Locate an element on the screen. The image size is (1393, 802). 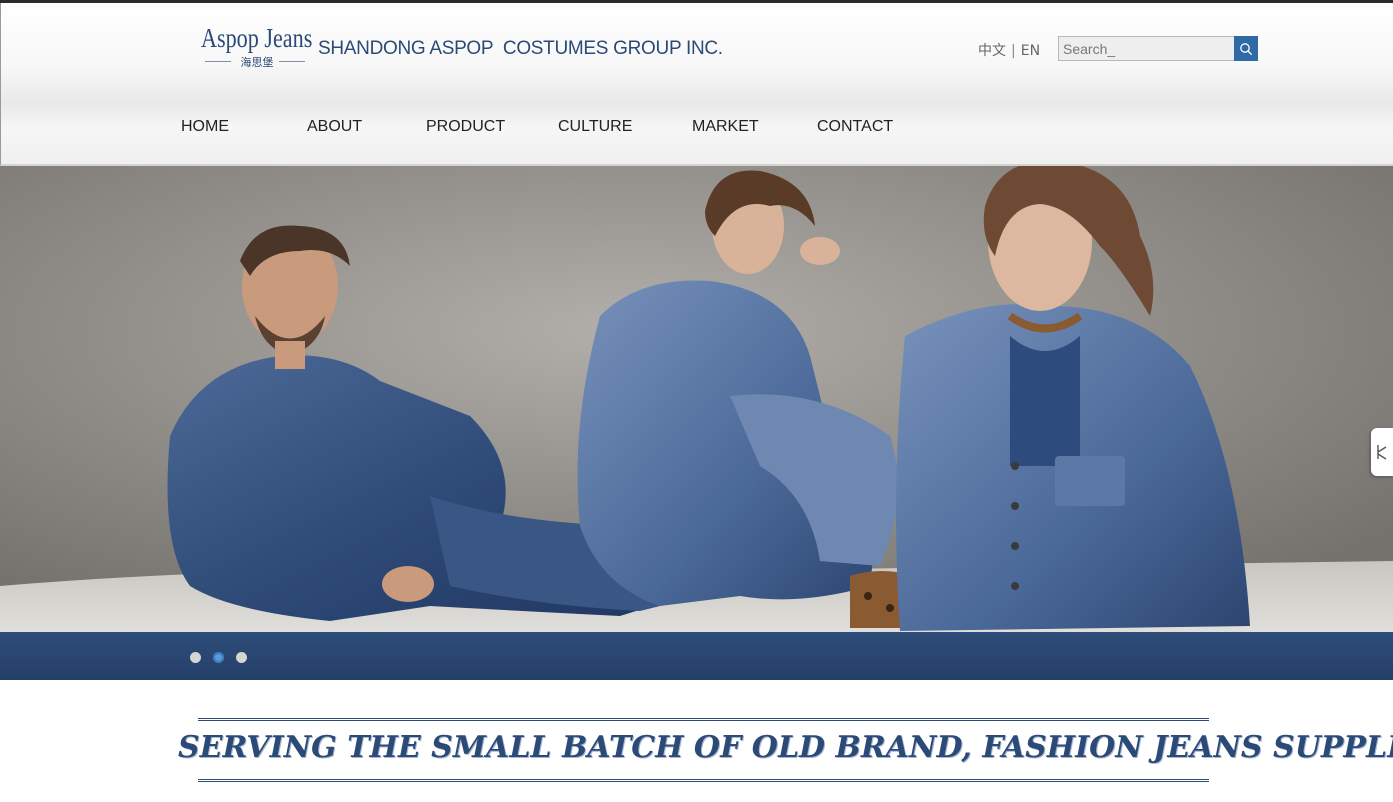
search-icon is located at coordinates (1246, 48).